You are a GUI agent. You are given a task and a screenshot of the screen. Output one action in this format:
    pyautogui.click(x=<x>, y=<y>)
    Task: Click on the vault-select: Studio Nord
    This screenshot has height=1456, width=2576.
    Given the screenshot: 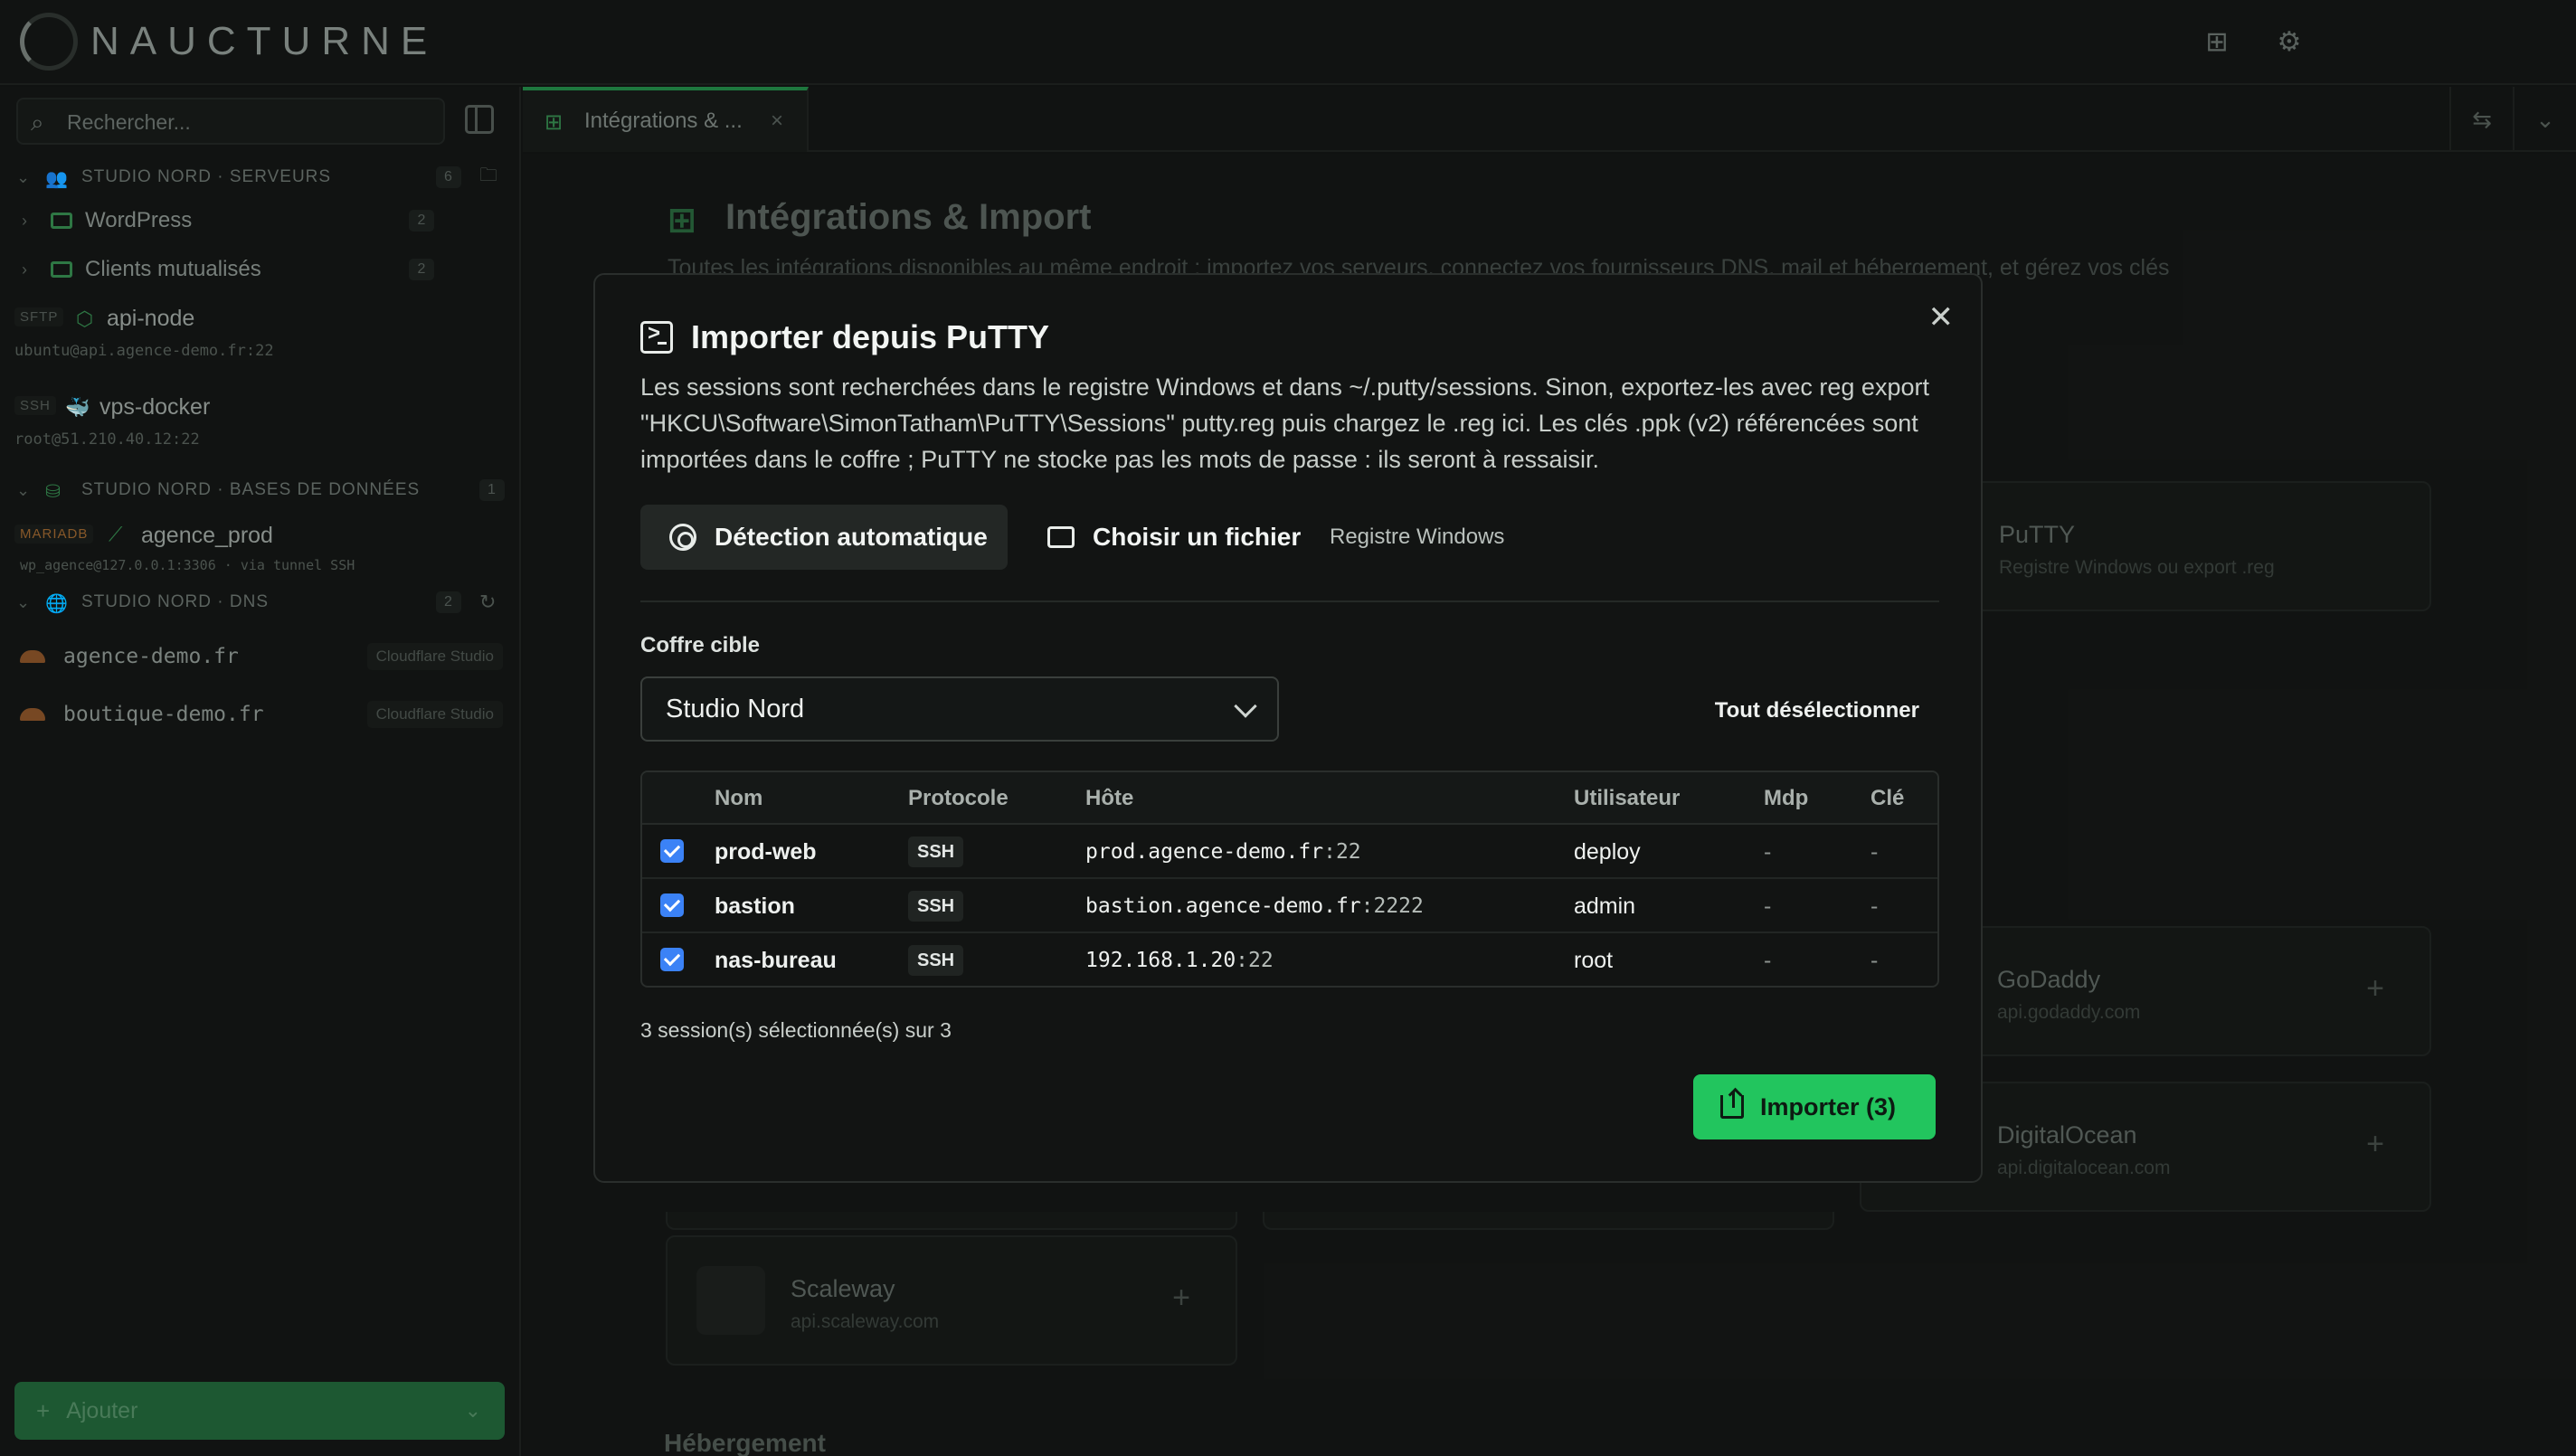 What is the action you would take?
    pyautogui.click(x=960, y=709)
    